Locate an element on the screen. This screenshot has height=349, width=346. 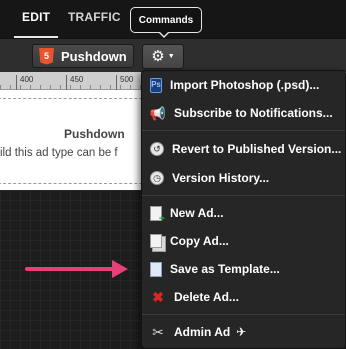
new-document-icon is located at coordinates (157, 215).